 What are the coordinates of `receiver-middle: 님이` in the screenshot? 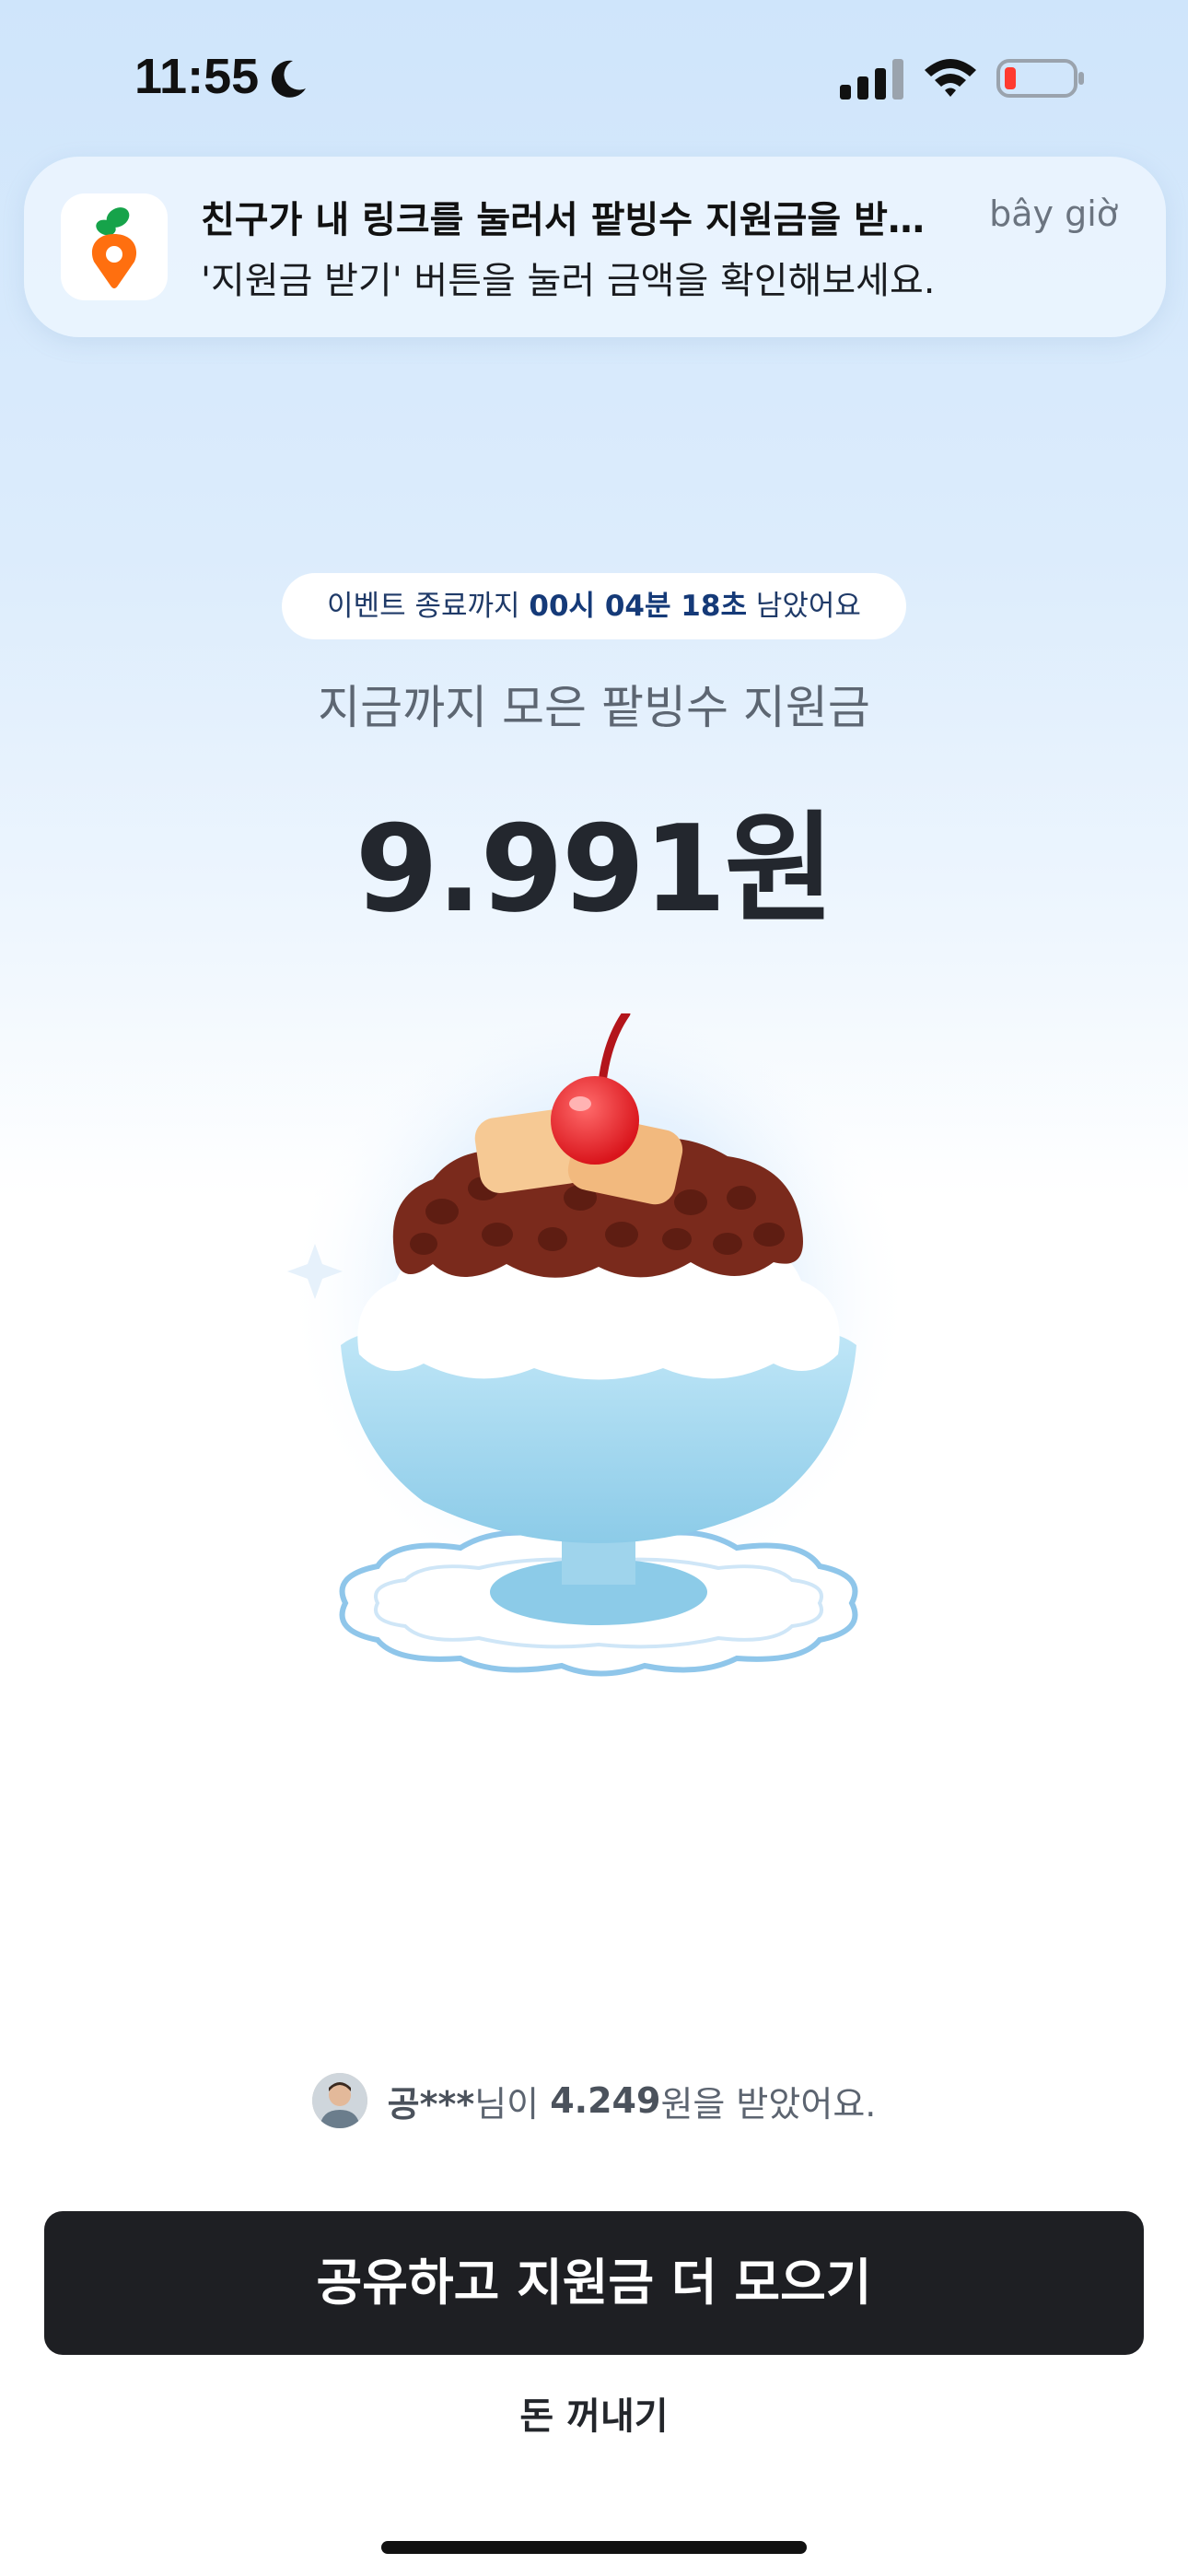 It's located at (507, 2104).